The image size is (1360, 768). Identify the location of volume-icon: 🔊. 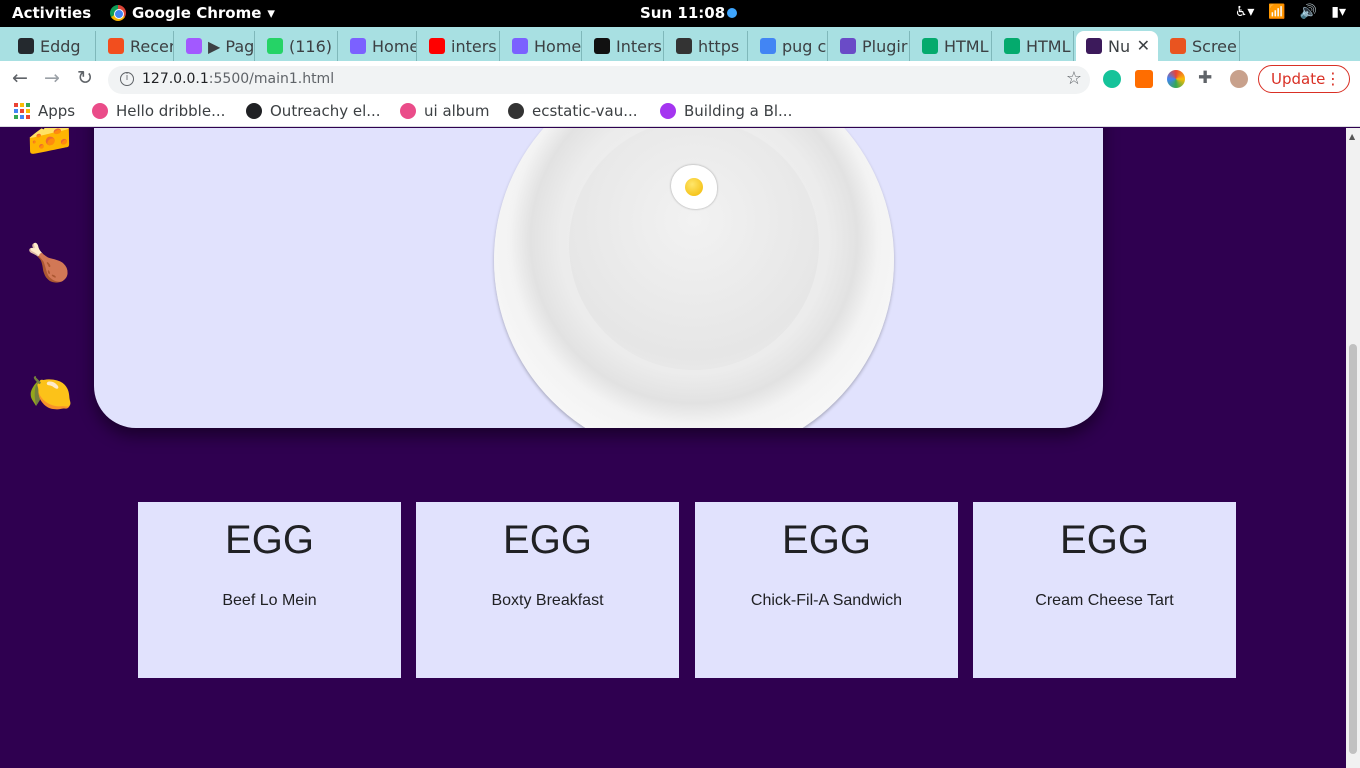
(1308, 12).